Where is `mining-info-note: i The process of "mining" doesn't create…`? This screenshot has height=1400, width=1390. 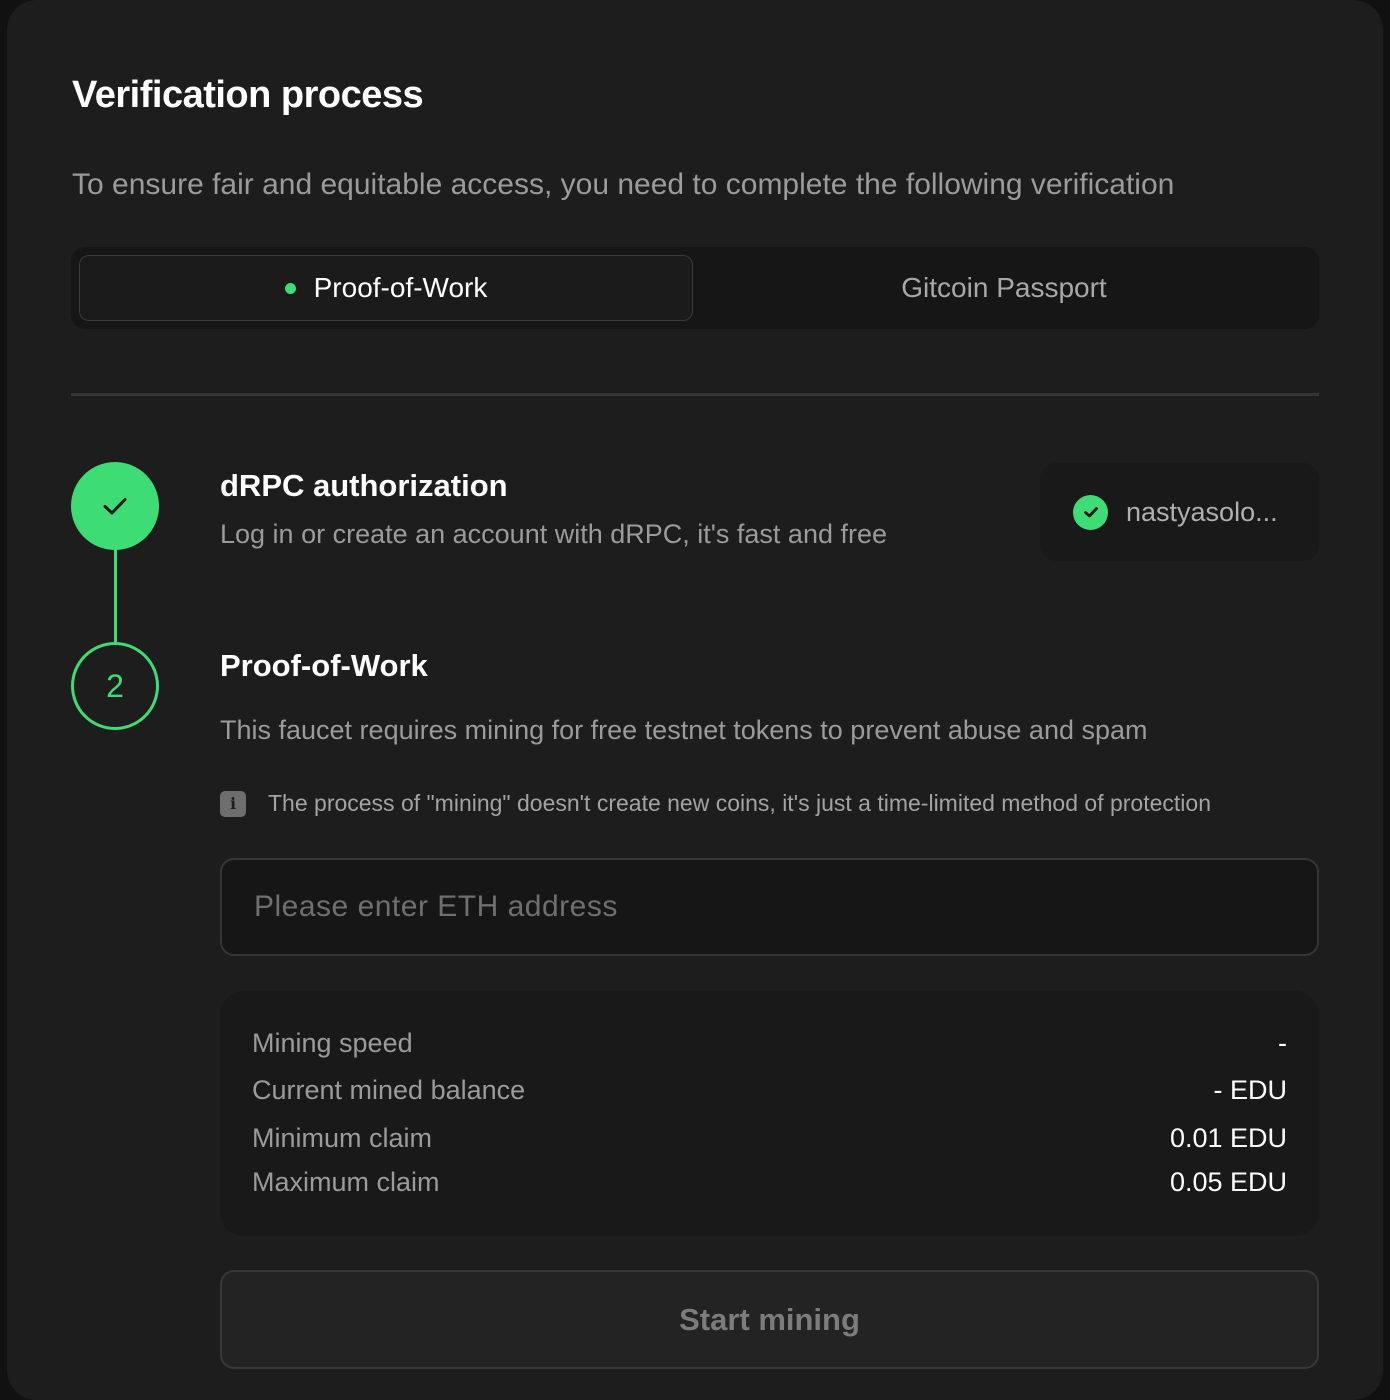
mining-info-note: i The process of "mining" doesn't create… is located at coordinates (715, 803).